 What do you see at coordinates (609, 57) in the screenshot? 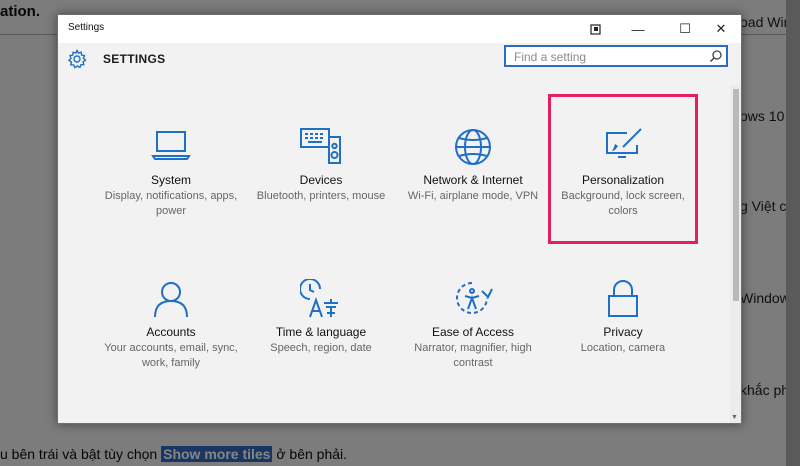
I see `search-input` at bounding box center [609, 57].